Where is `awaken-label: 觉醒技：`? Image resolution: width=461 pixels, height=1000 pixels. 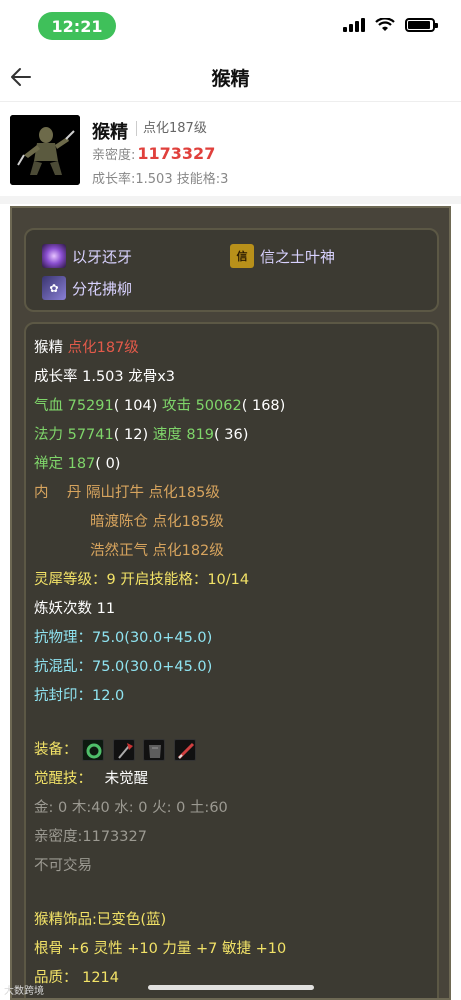 awaken-label: 觉醒技： is located at coordinates (63, 779).